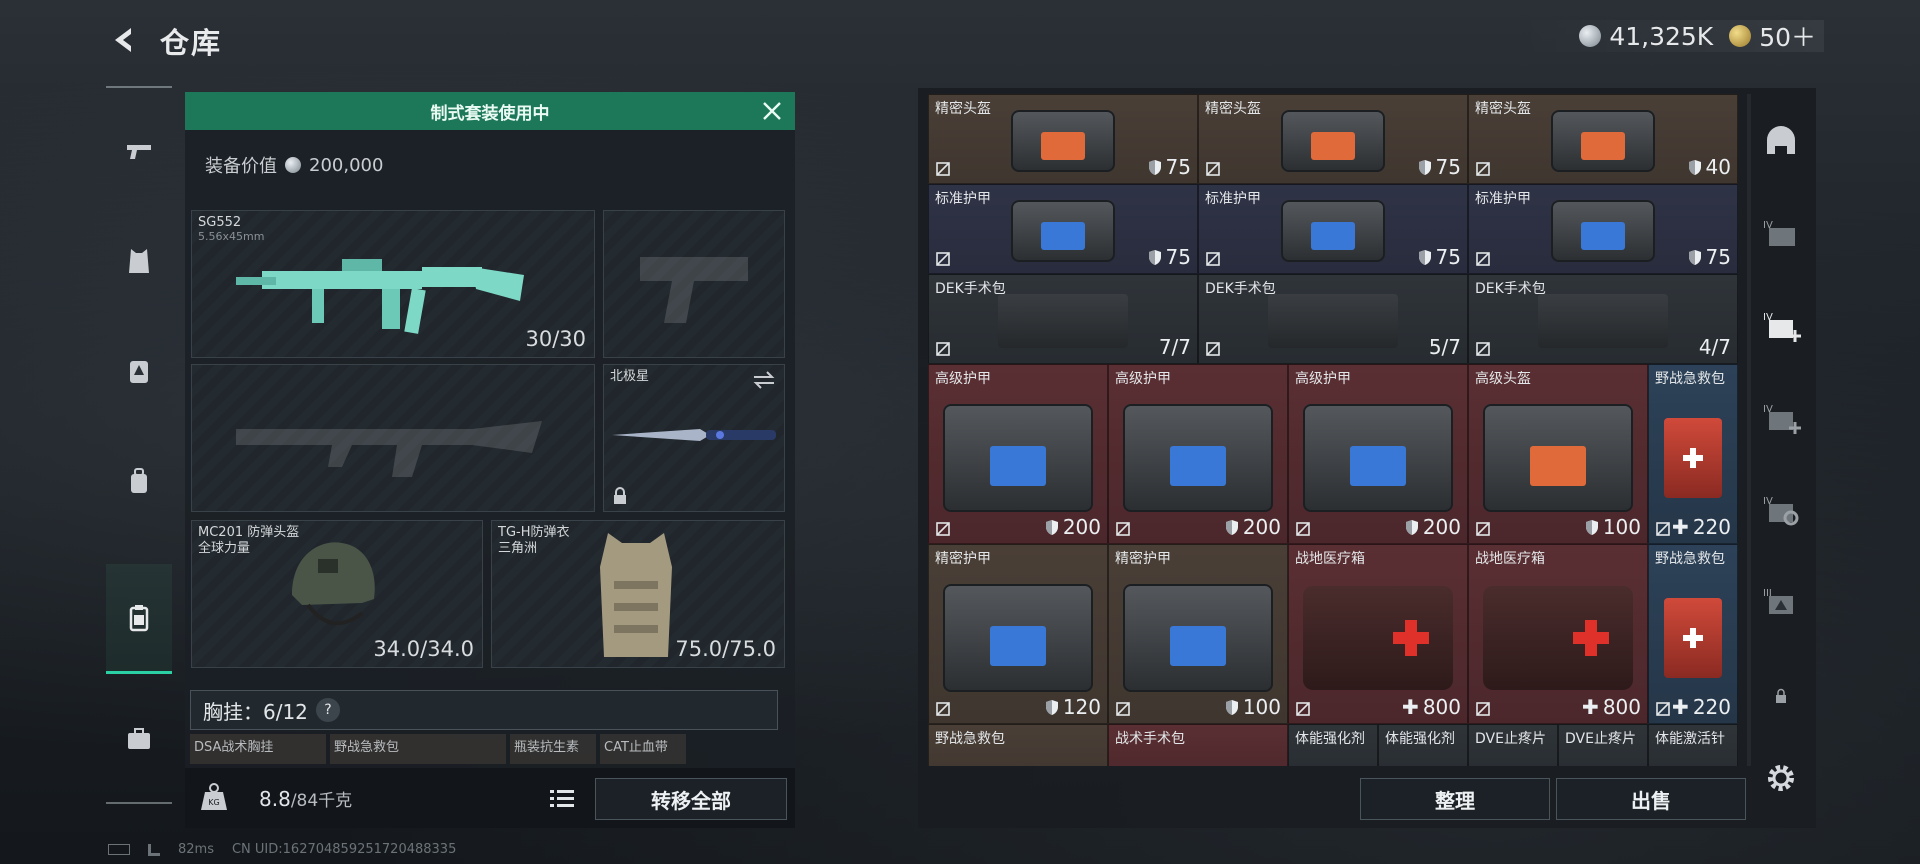 This screenshot has width=1920, height=864. I want to click on tab-storage-iv-active: IV, so click(1781, 326).